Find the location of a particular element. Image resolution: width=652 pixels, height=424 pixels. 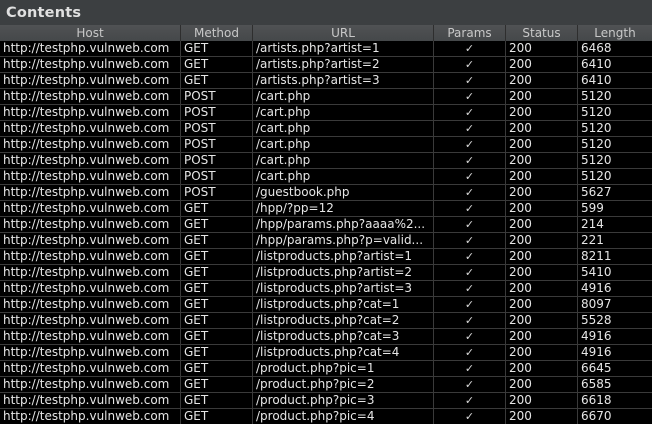

length-cell: 6585 is located at coordinates (596, 384).